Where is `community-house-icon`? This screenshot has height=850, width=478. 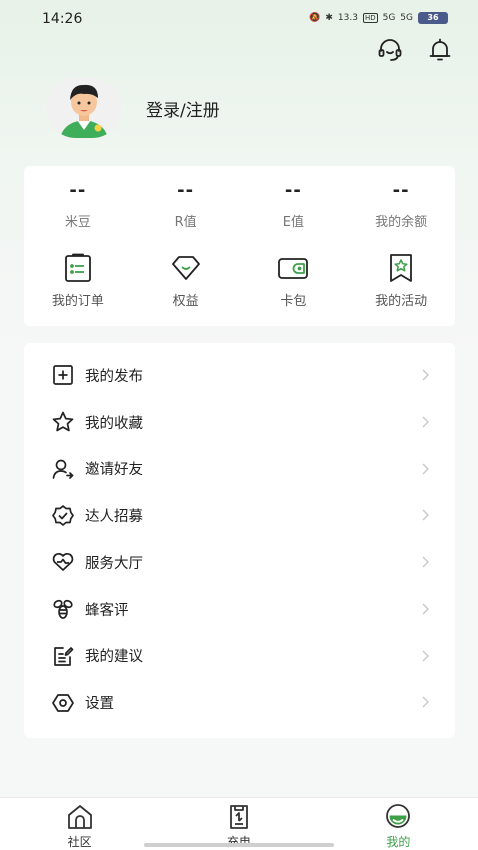 community-house-icon is located at coordinates (80, 817).